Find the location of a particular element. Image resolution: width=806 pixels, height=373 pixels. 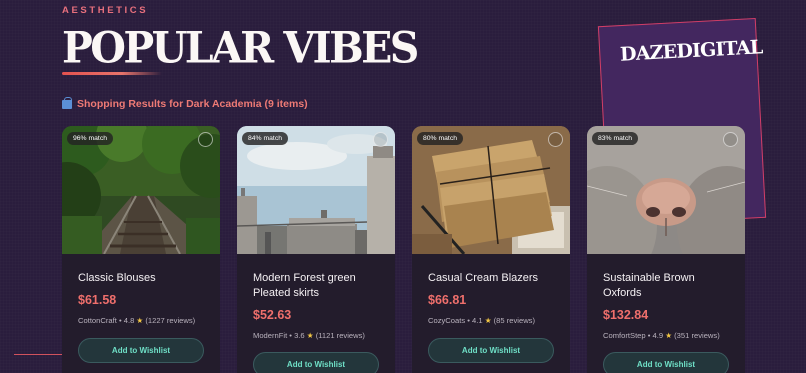

product-image: 84% match is located at coordinates (316, 190).